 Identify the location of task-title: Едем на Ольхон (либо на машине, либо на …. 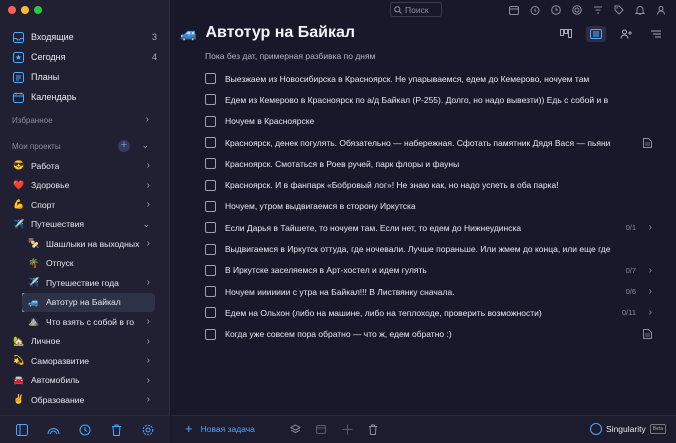
(383, 313).